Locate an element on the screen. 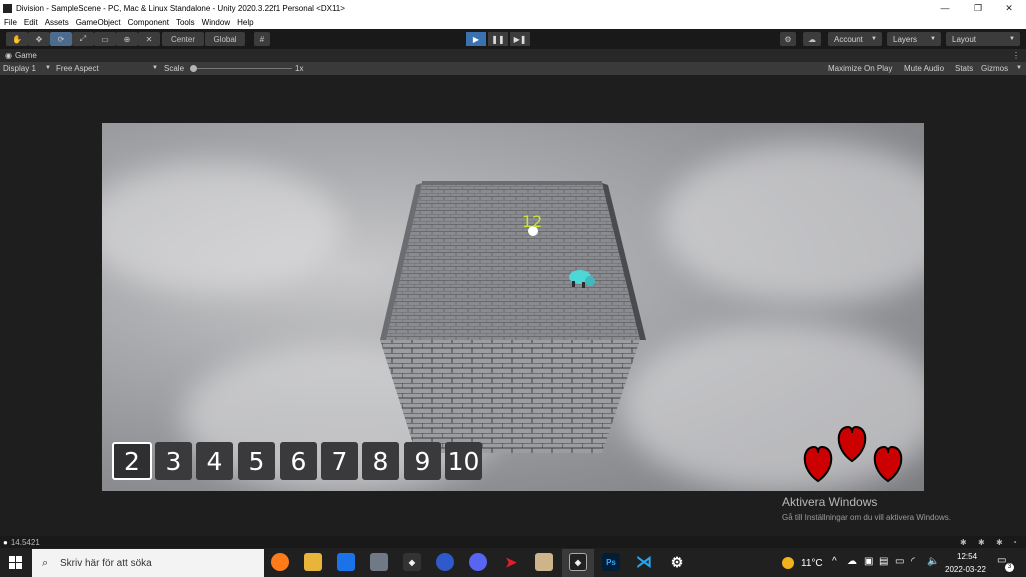 This screenshot has height=577, width=1026. transform-tool-icon: ⊕ is located at coordinates (127, 39).